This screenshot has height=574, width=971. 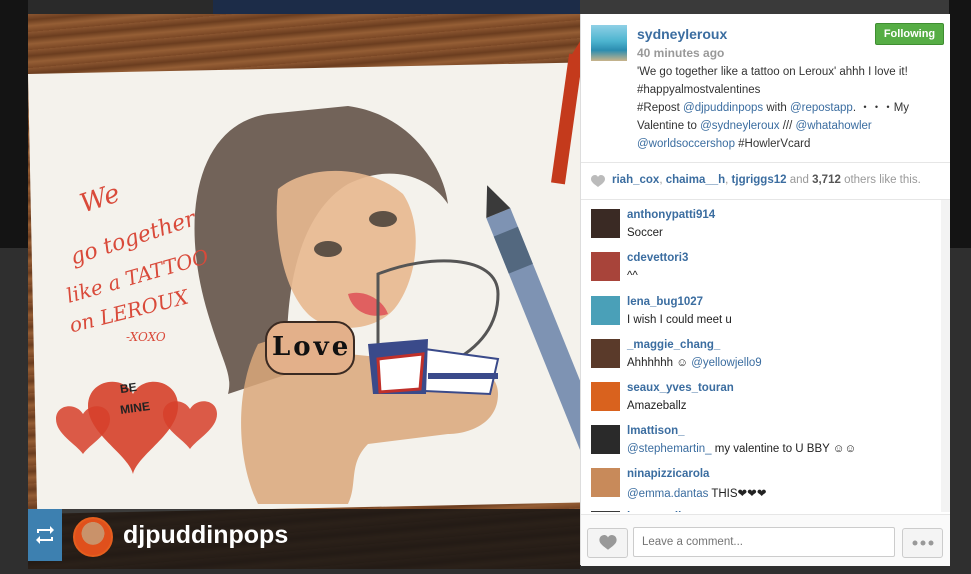 I want to click on fist-text-love: Love, so click(x=312, y=347).